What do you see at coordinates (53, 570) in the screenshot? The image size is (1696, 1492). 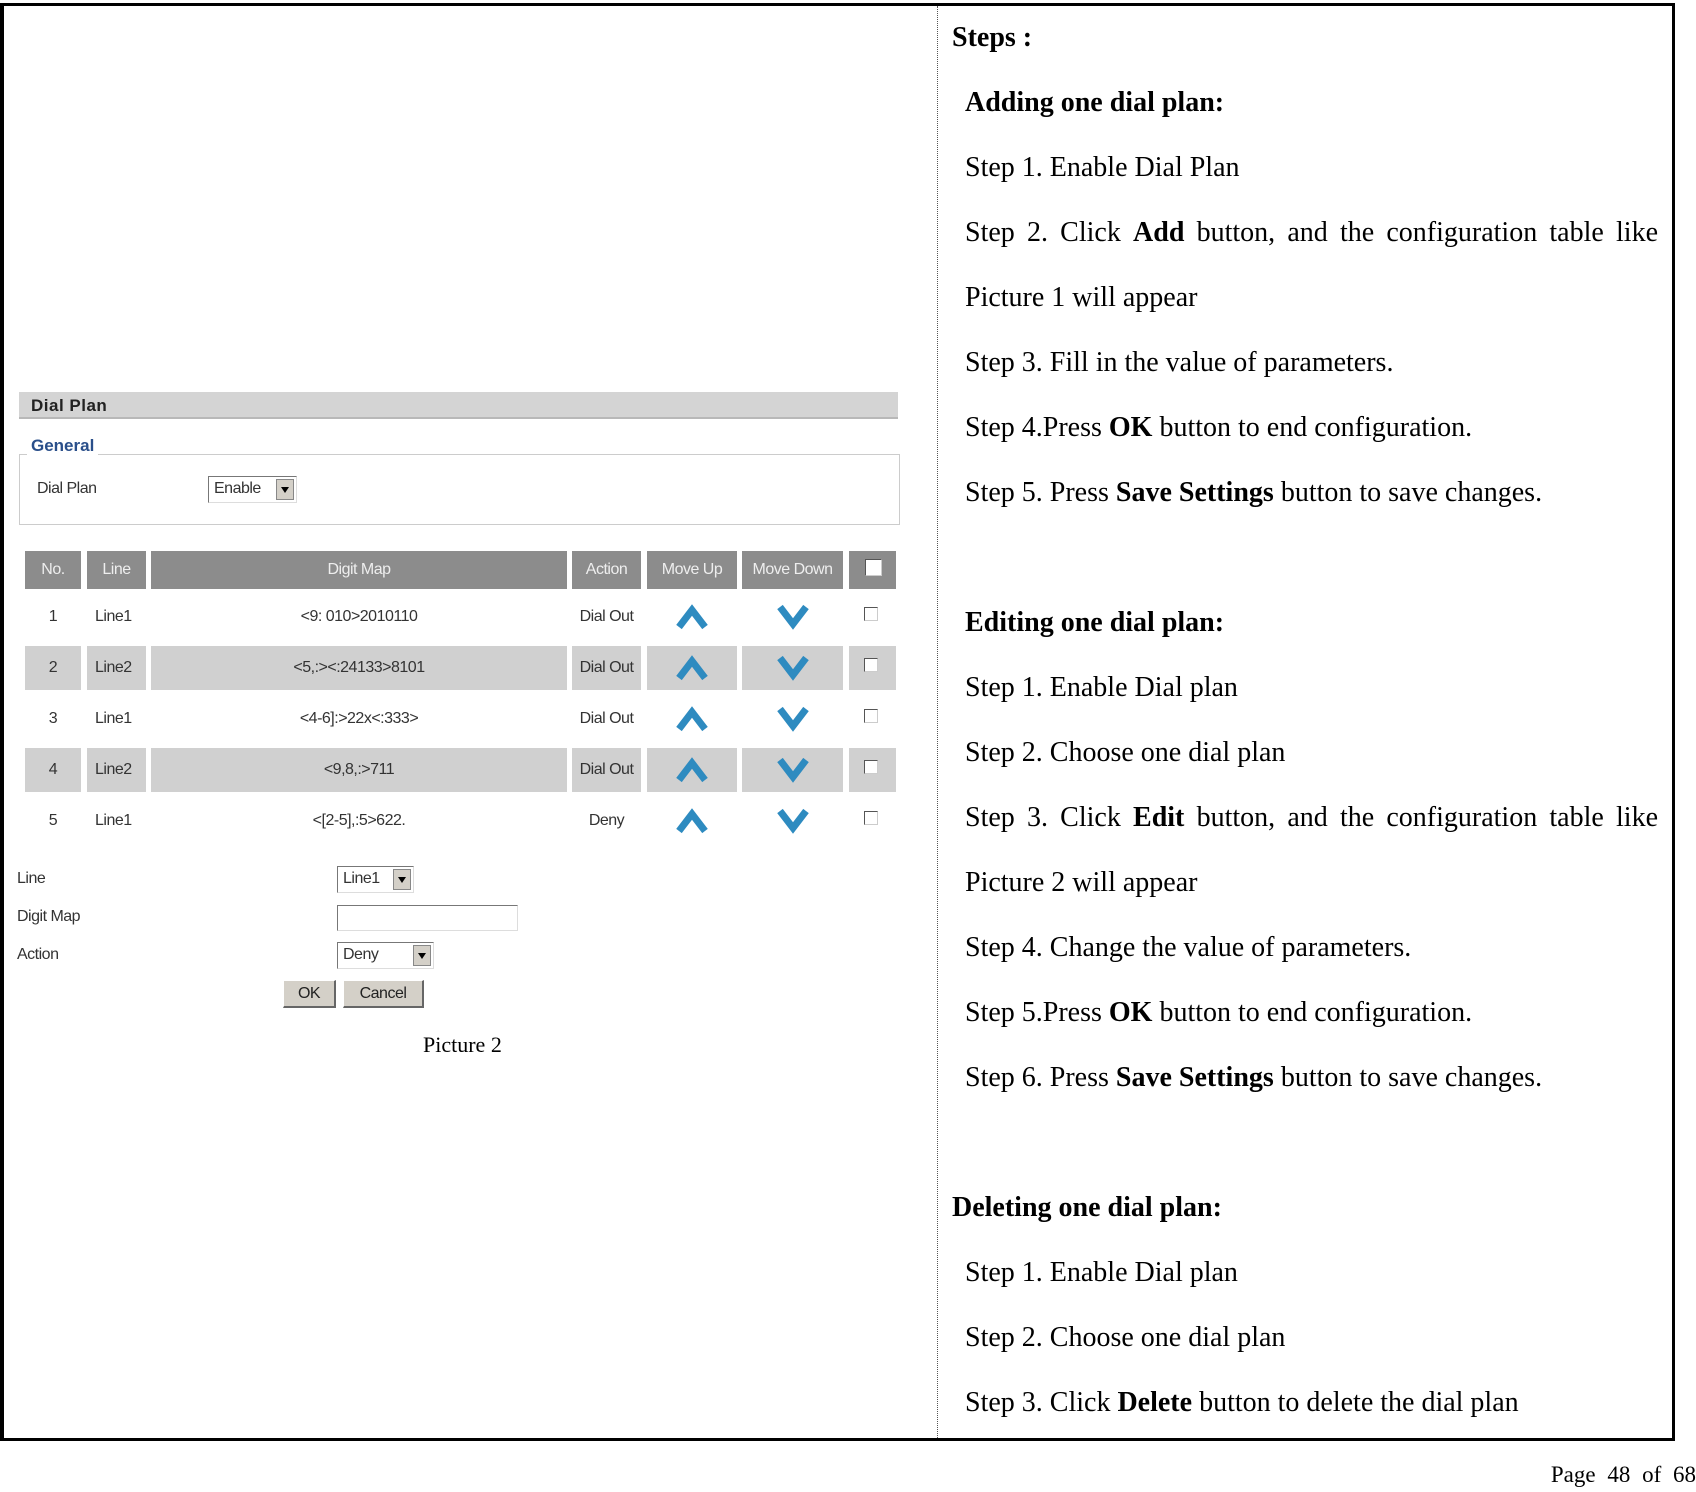 I see `header-no: No.` at bounding box center [53, 570].